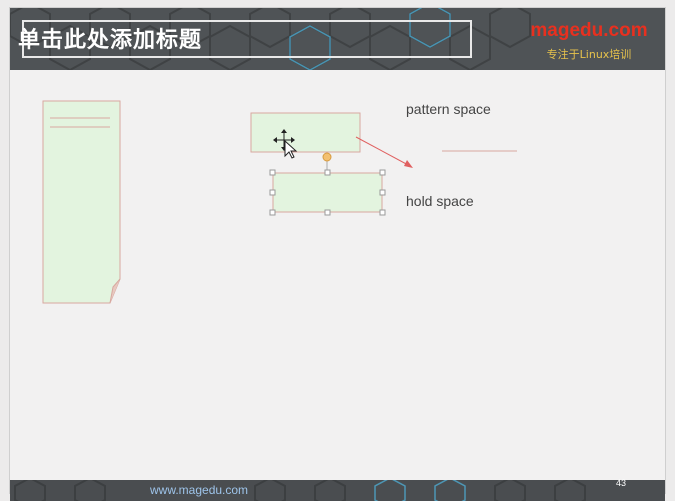 The width and height of the screenshot is (675, 501). What do you see at coordinates (448, 109) in the screenshot?
I see `pattern-space-label: pattern space` at bounding box center [448, 109].